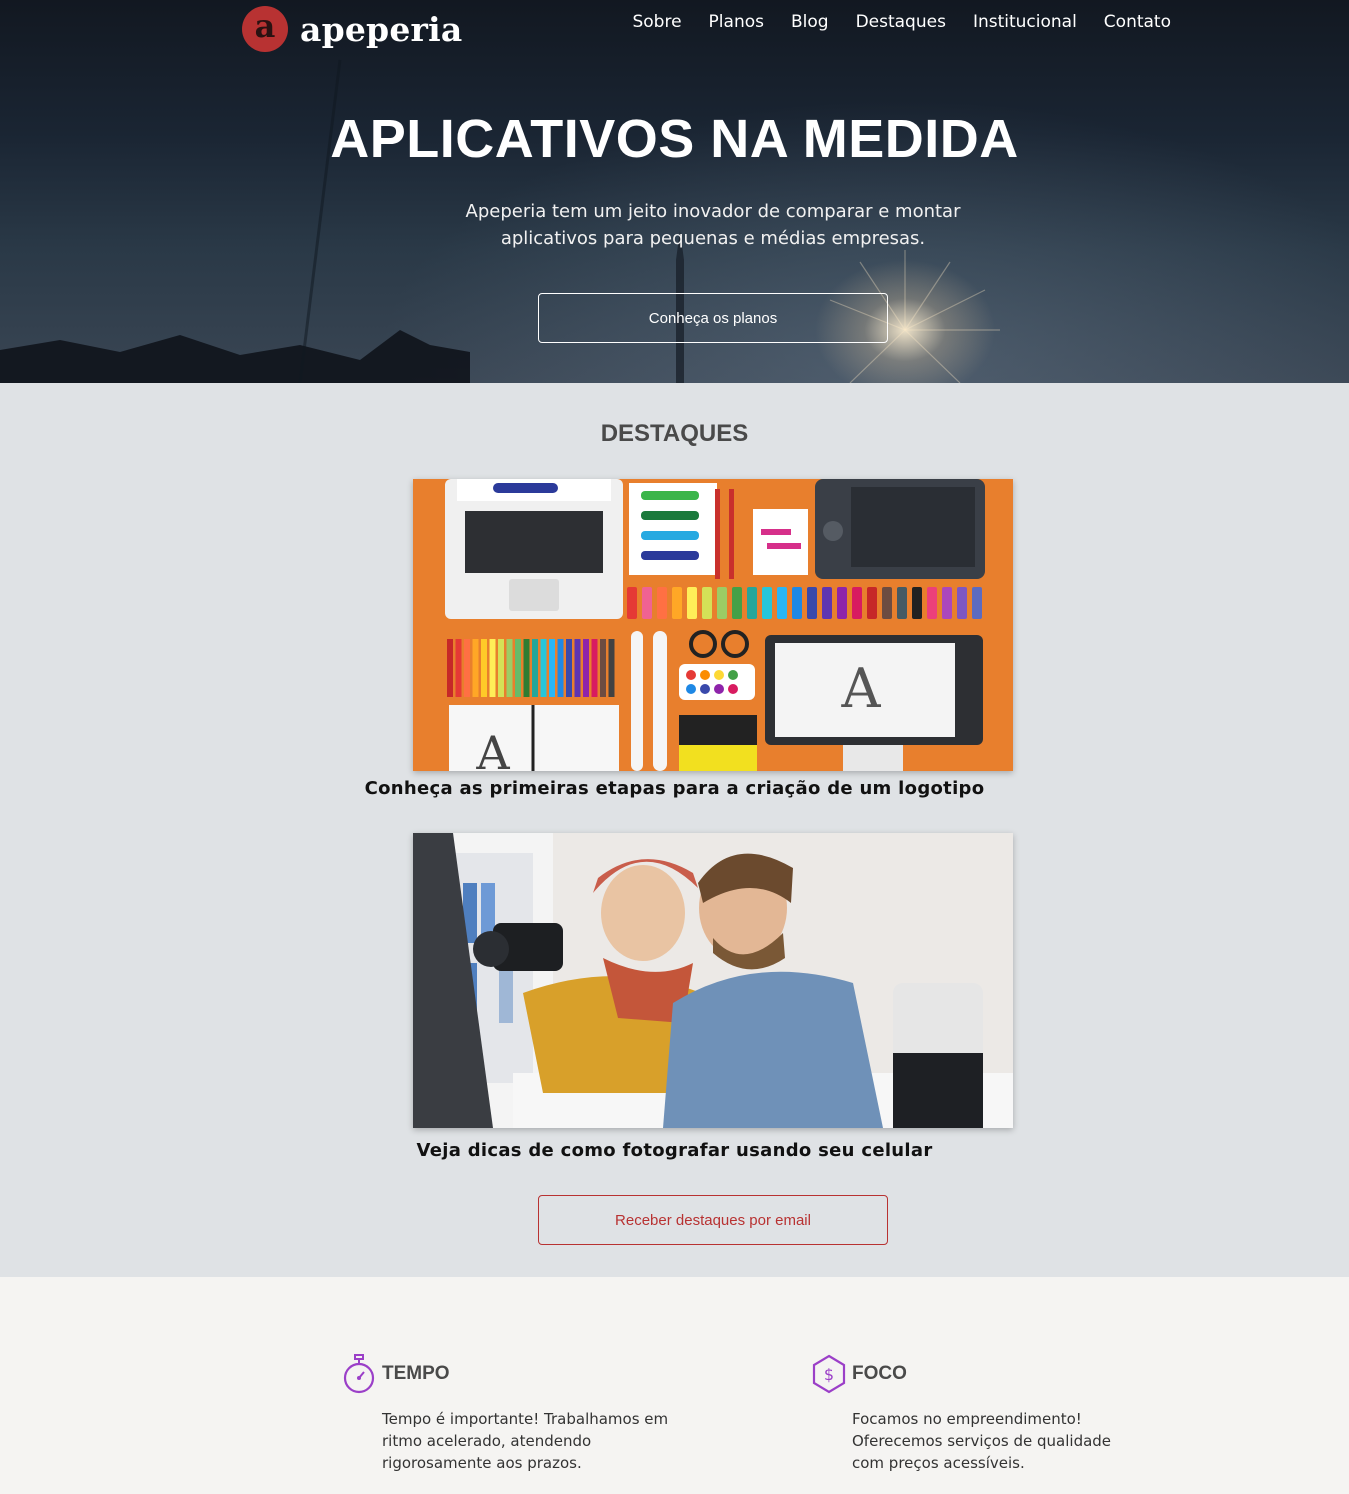 This screenshot has height=1494, width=1349. I want to click on logo-mark-icon: a, so click(265, 29).